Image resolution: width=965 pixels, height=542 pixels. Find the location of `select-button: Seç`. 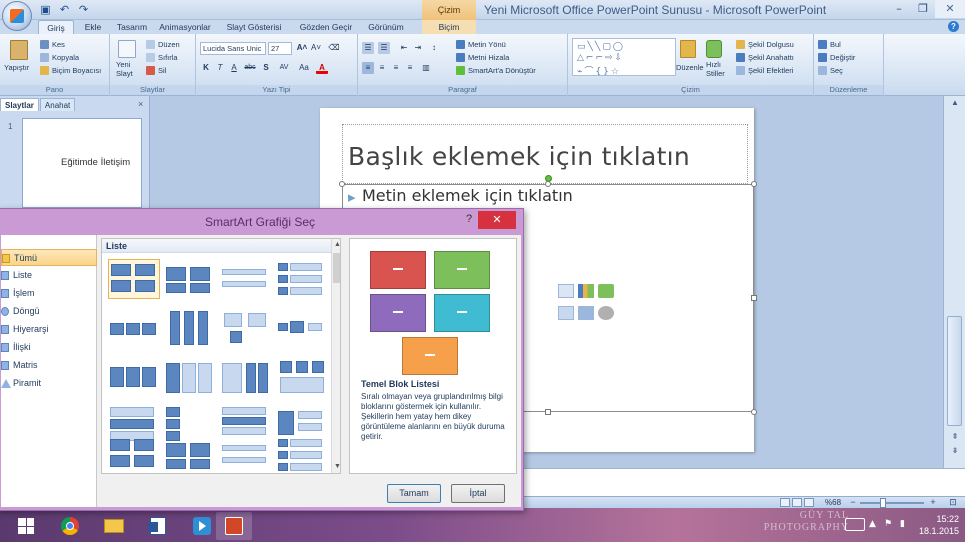

select-button: Seç is located at coordinates (836, 70).